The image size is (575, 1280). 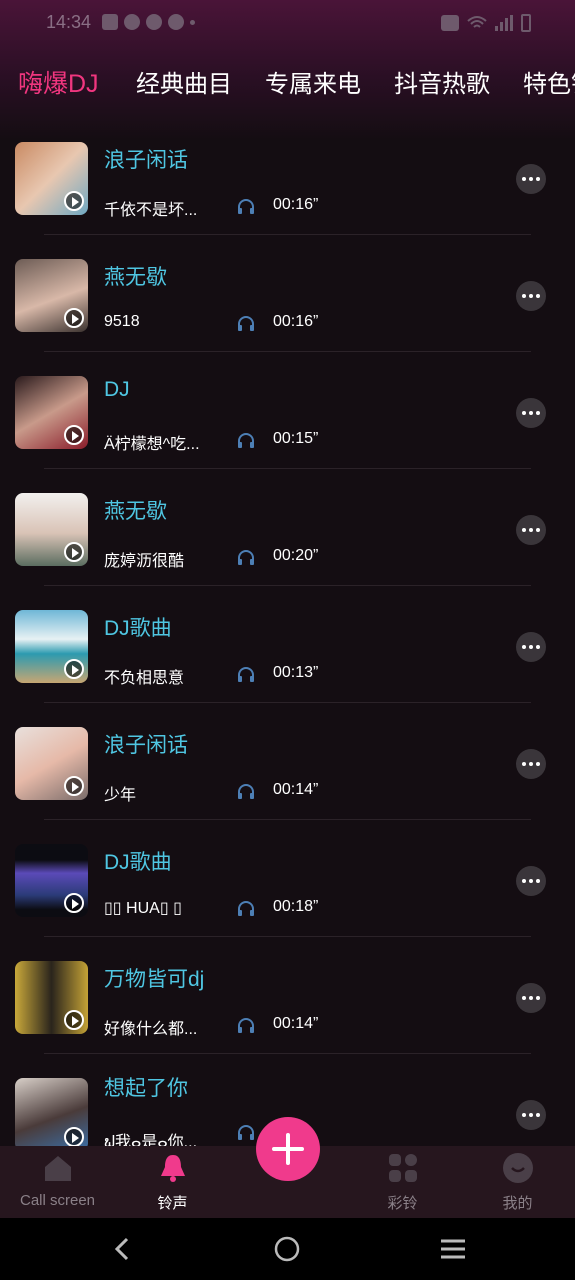 What do you see at coordinates (122, 1249) in the screenshot?
I see `back-icon` at bounding box center [122, 1249].